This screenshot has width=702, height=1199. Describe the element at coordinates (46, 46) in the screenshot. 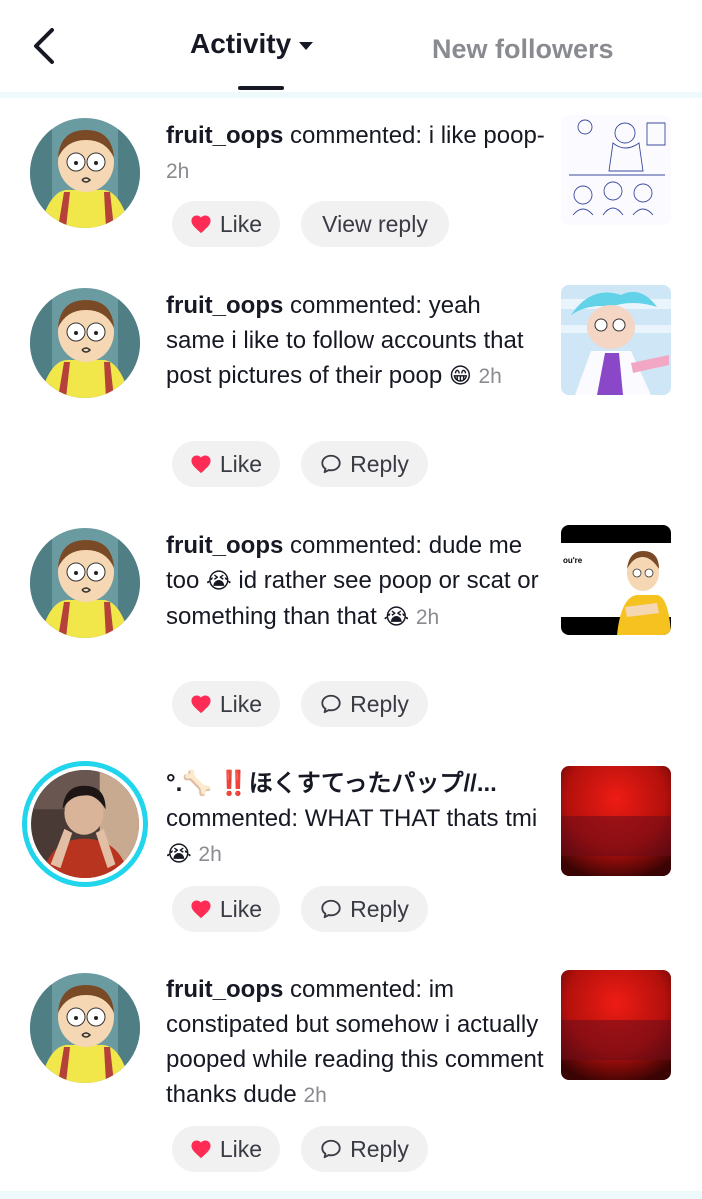

I see `back-arrow-icon` at that location.